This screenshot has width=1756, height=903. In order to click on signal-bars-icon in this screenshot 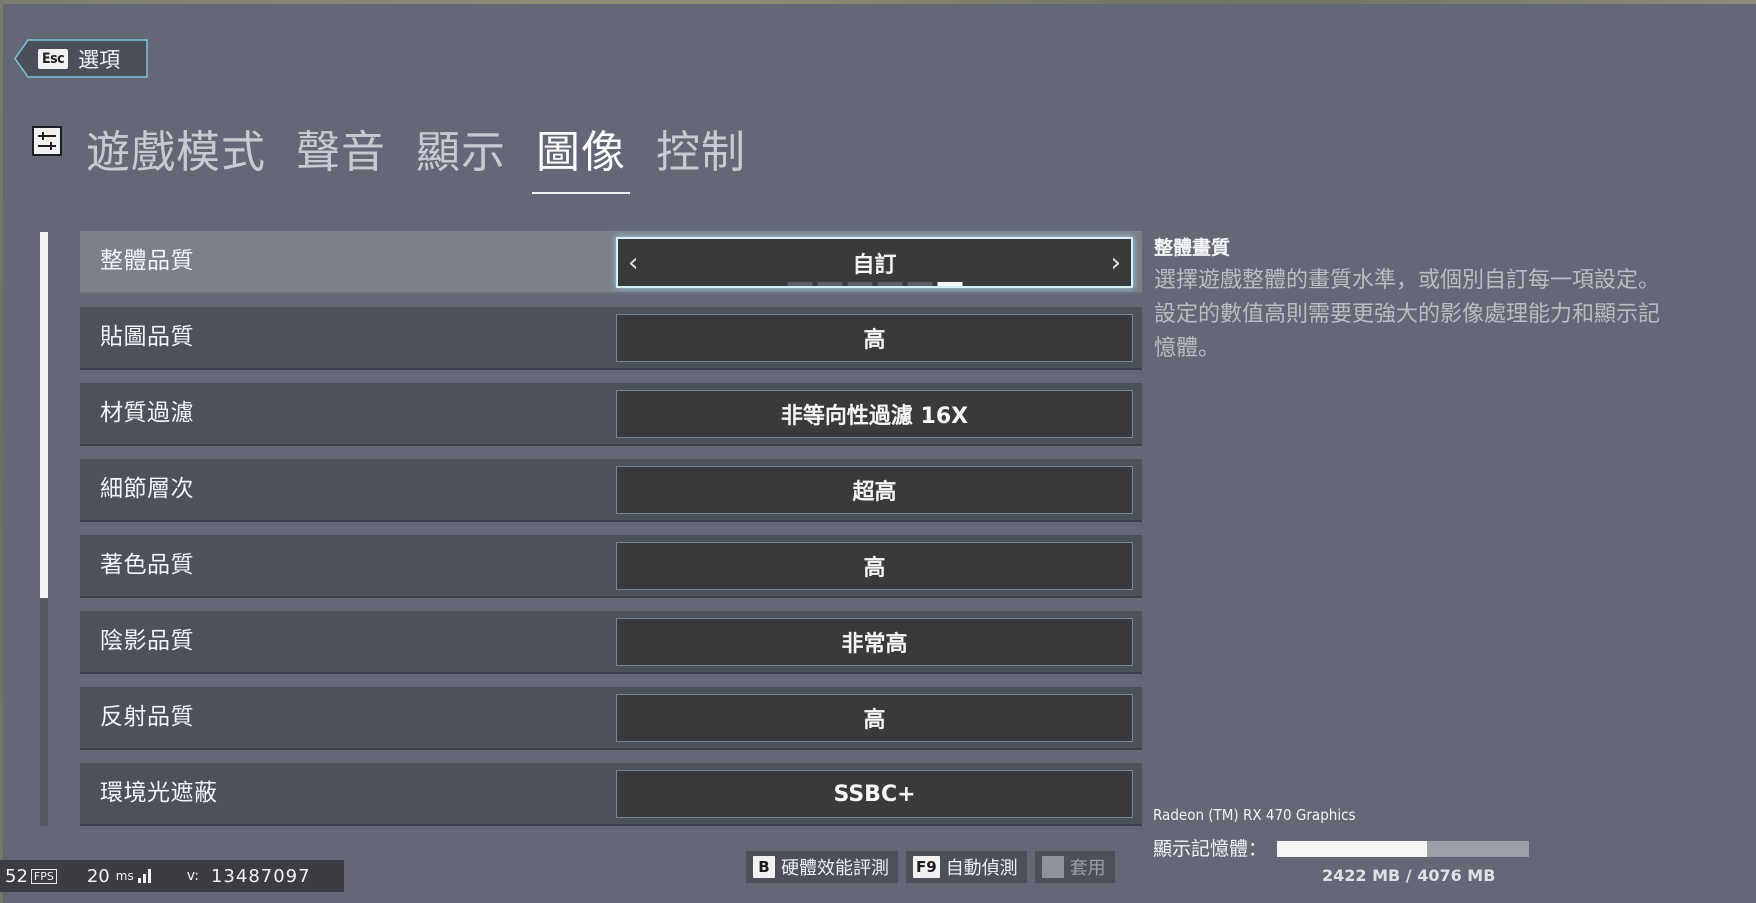, I will do `click(144, 876)`.